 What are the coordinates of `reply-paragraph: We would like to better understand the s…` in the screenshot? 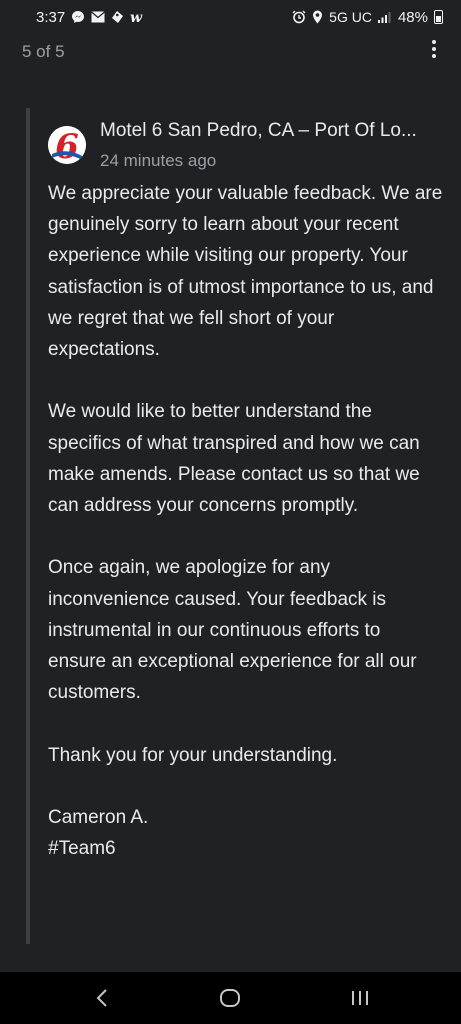 It's located at (234, 459).